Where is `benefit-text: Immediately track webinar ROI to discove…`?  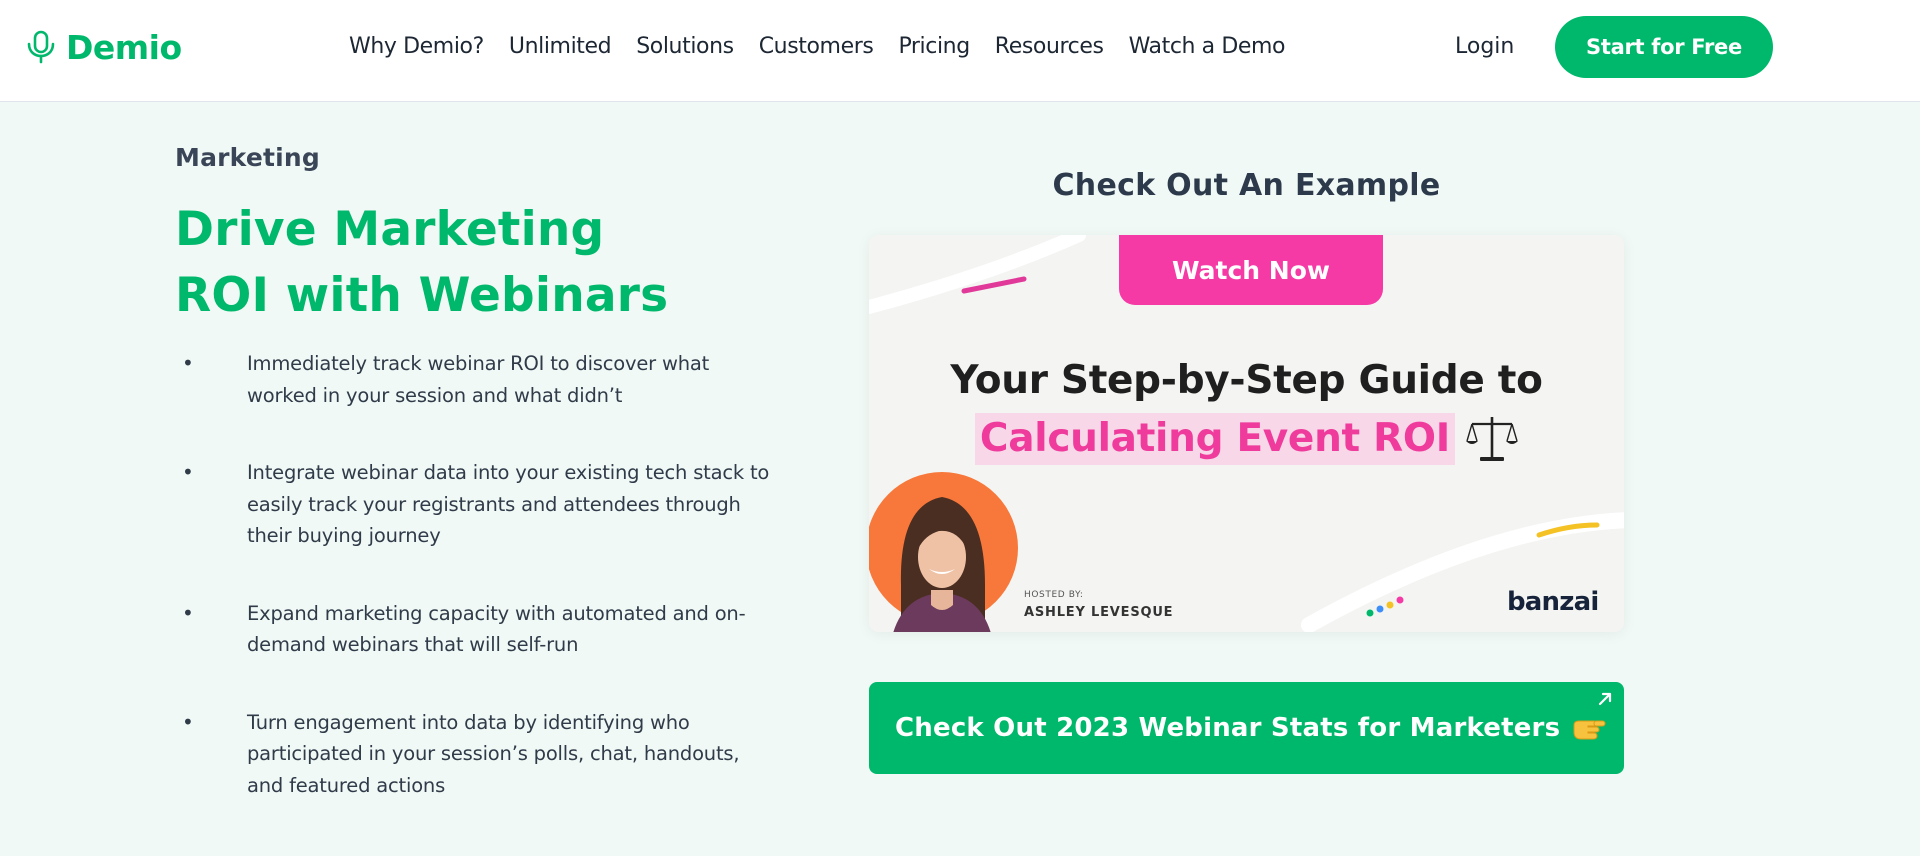 benefit-text: Immediately track webinar ROI to discove… is located at coordinates (478, 379).